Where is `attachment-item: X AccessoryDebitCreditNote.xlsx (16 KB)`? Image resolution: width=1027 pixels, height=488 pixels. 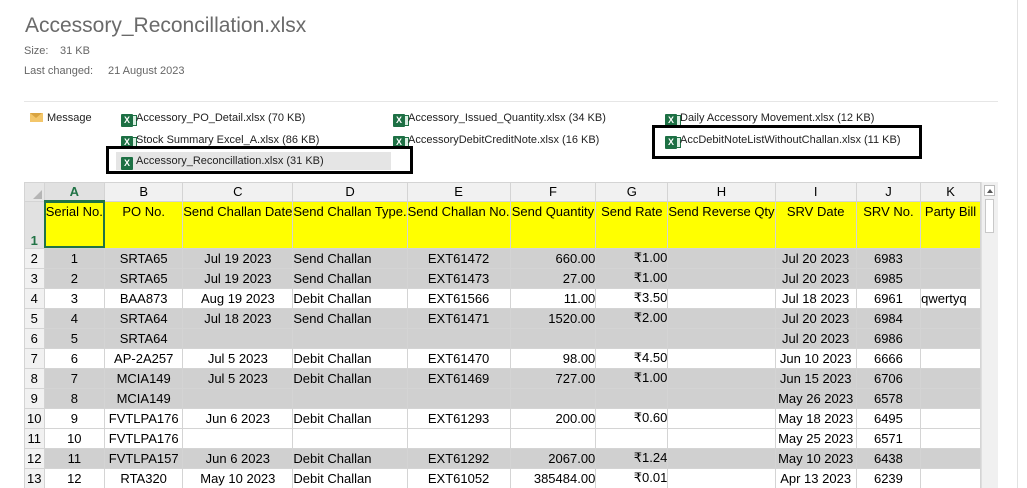
attachment-item: X AccessoryDebitCreditNote.xlsx (16 KB) is located at coordinates (496, 140).